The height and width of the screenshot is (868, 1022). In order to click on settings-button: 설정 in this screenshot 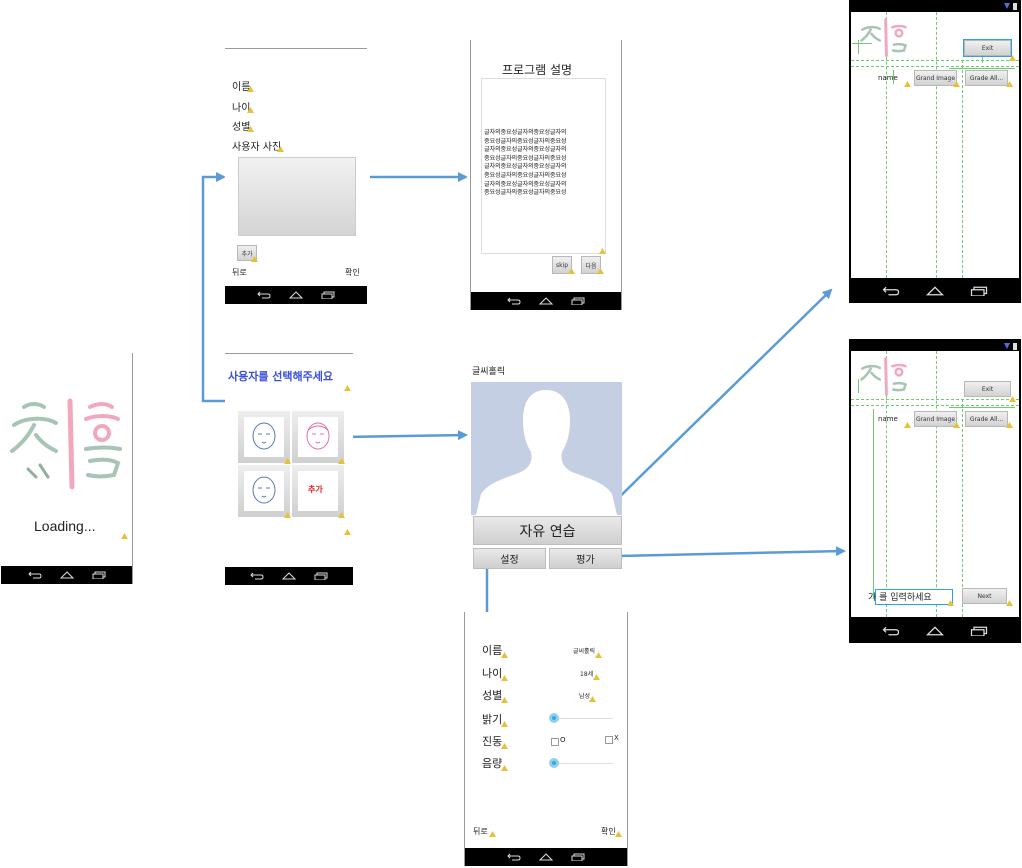, I will do `click(509, 558)`.